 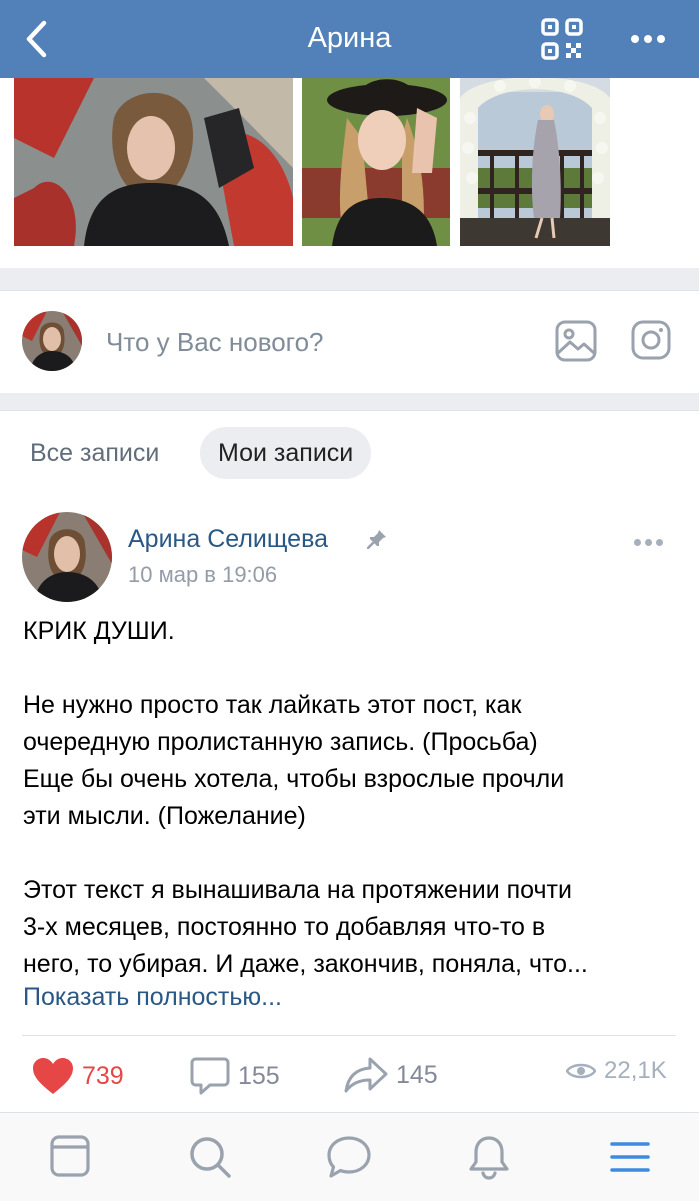 I want to click on notifications-icon, so click(x=489, y=1158).